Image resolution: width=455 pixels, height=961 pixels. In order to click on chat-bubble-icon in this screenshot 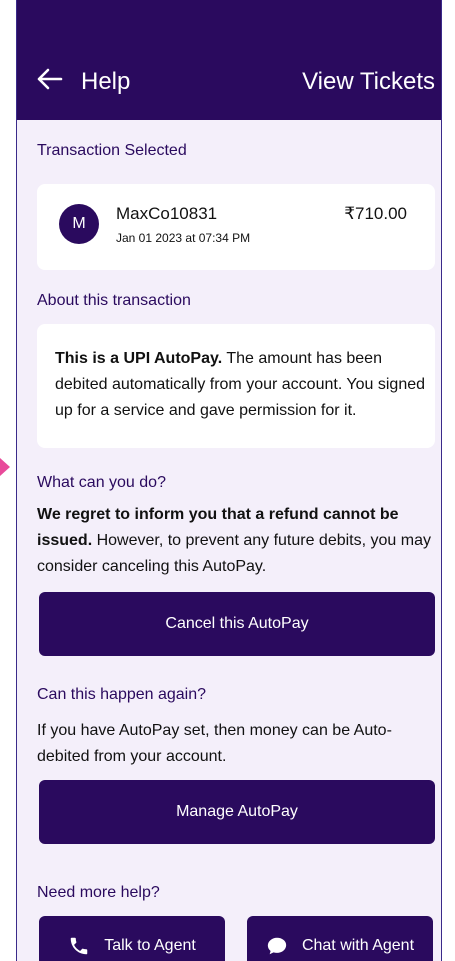, I will do `click(277, 946)`.